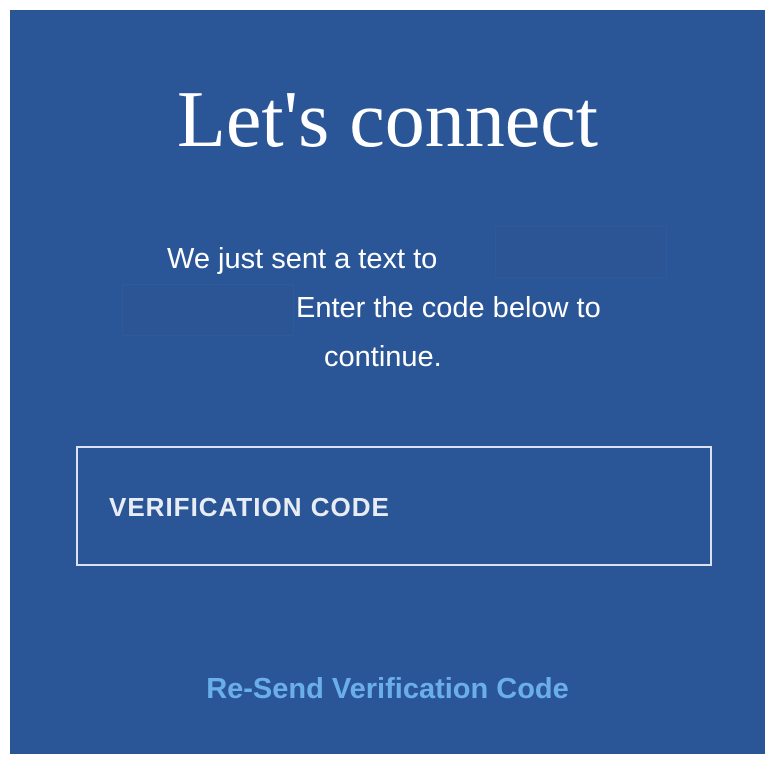 Image resolution: width=766 pixels, height=764 pixels. What do you see at coordinates (448, 308) in the screenshot?
I see `message-line-2: Enter the code below to` at bounding box center [448, 308].